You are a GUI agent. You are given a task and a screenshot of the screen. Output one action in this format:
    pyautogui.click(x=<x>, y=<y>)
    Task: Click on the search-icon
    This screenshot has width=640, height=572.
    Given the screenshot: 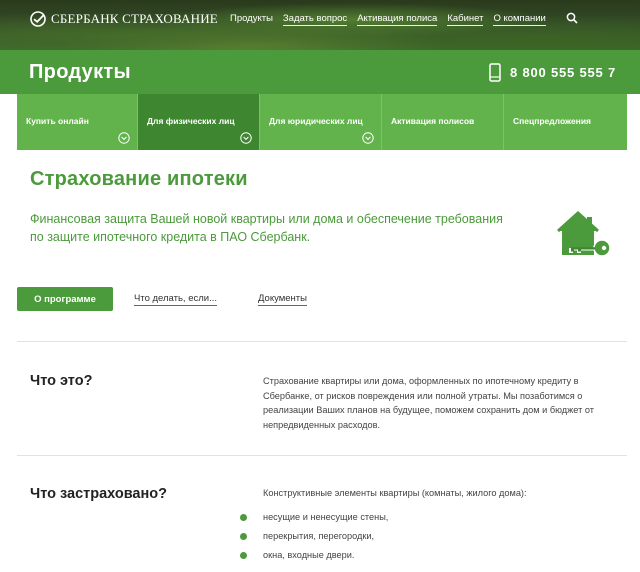 What is the action you would take?
    pyautogui.click(x=572, y=18)
    